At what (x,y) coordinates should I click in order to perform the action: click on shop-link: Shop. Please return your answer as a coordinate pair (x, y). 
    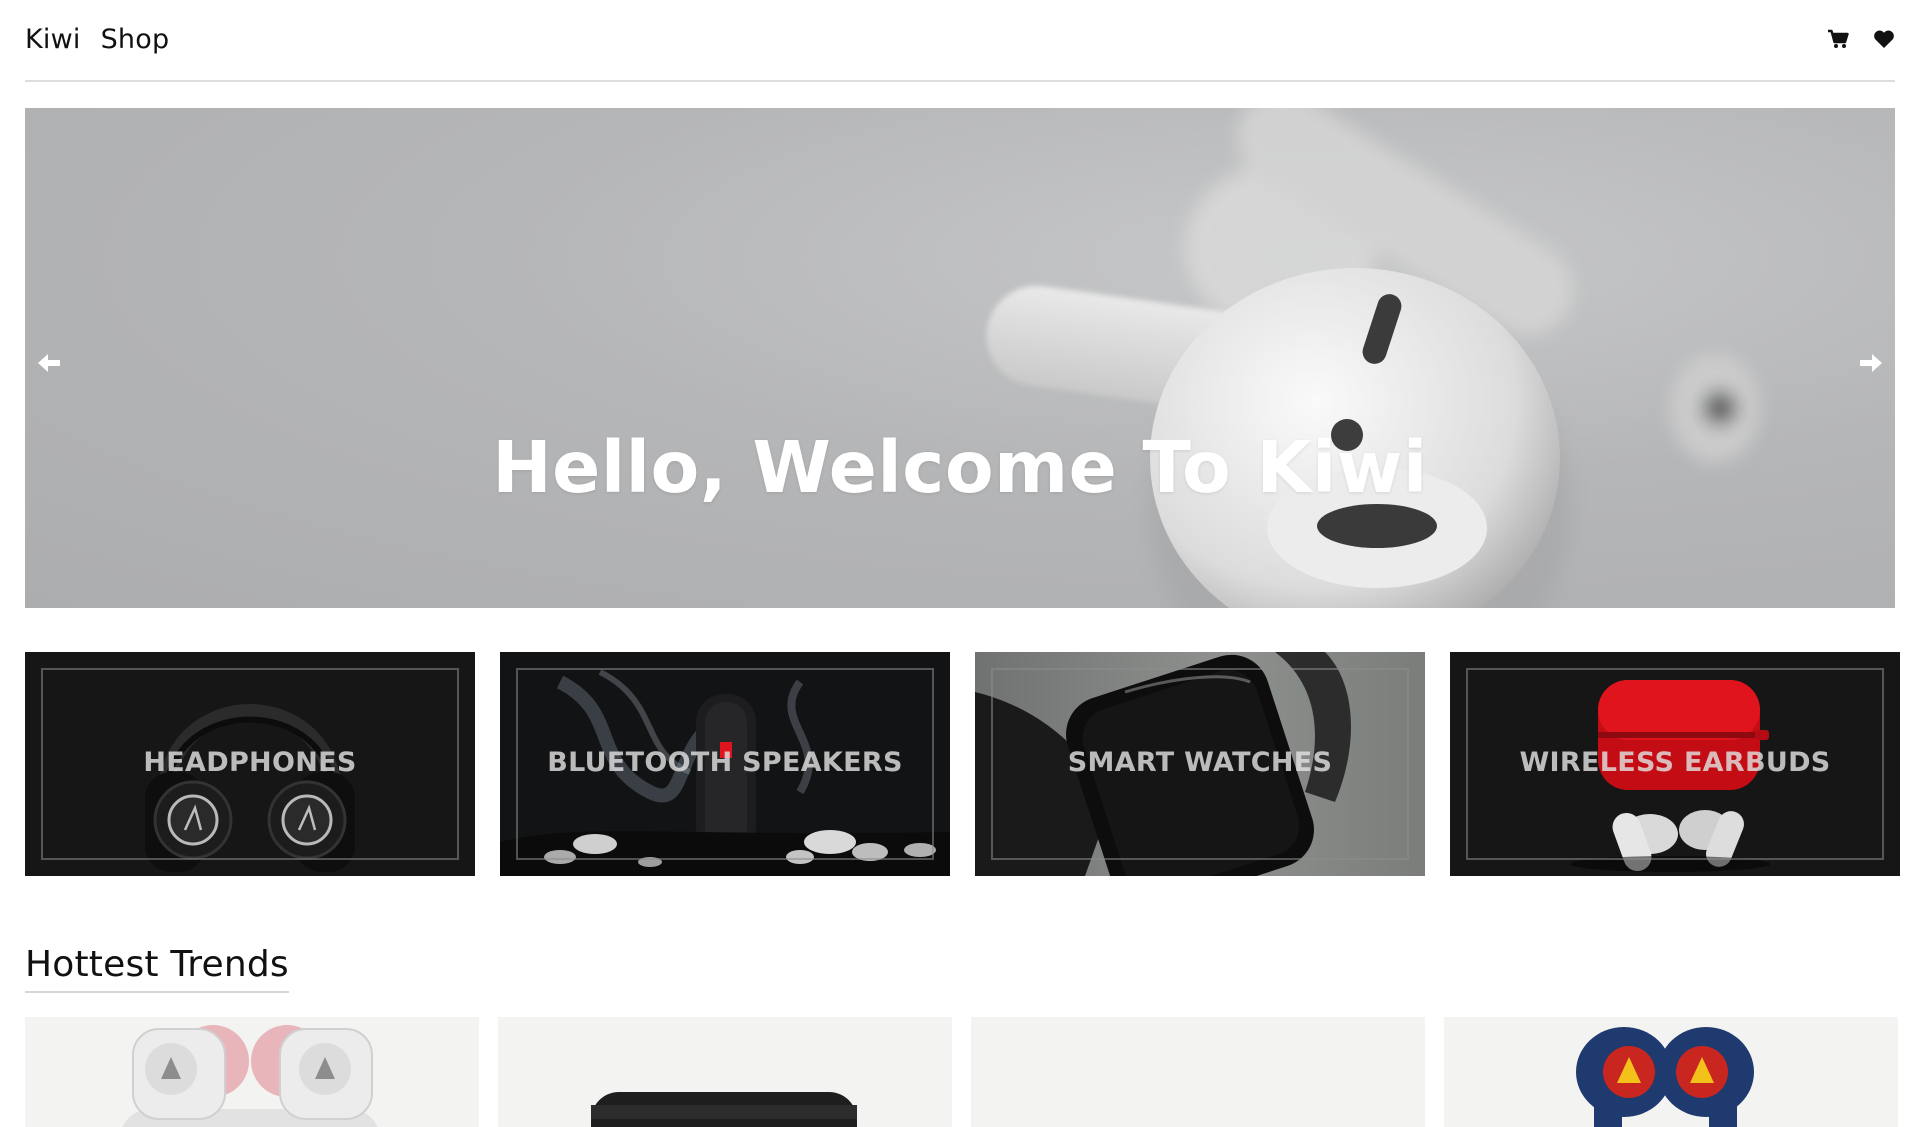
    Looking at the image, I should click on (135, 39).